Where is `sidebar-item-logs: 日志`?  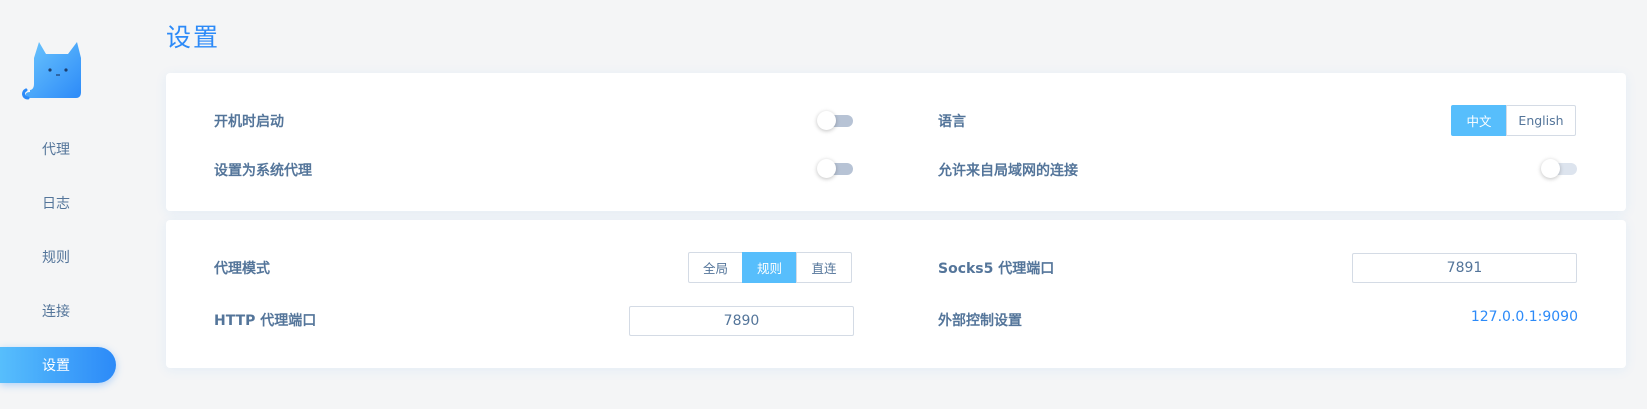 sidebar-item-logs: 日志 is located at coordinates (58, 203).